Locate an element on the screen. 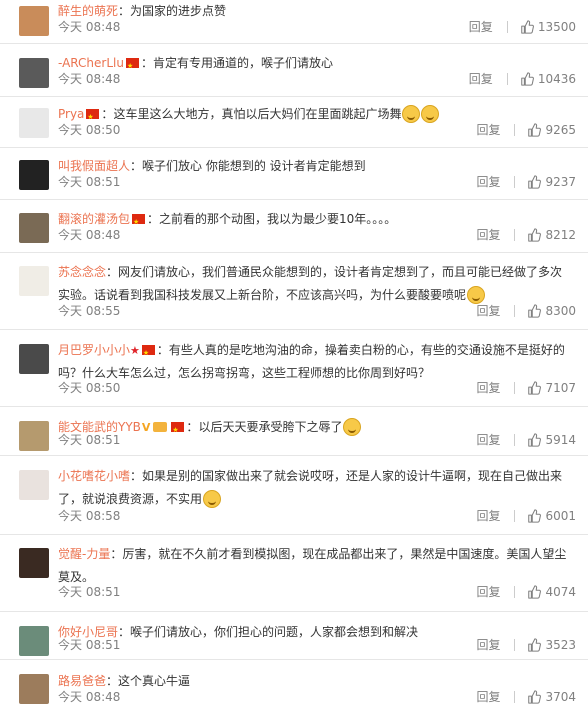 The image size is (588, 712). like-count: 7107 is located at coordinates (560, 387).